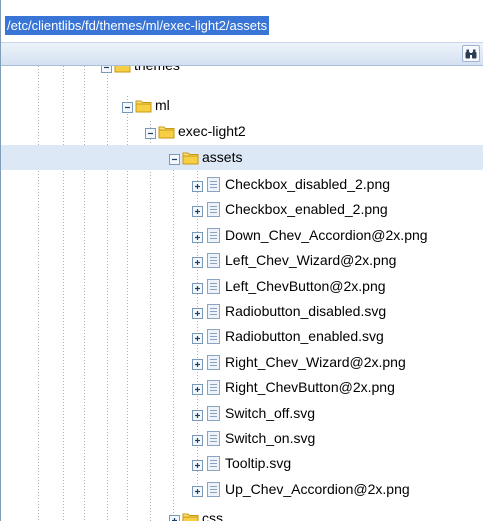  Describe the element at coordinates (242, 54) in the screenshot. I see `toolbar` at that location.